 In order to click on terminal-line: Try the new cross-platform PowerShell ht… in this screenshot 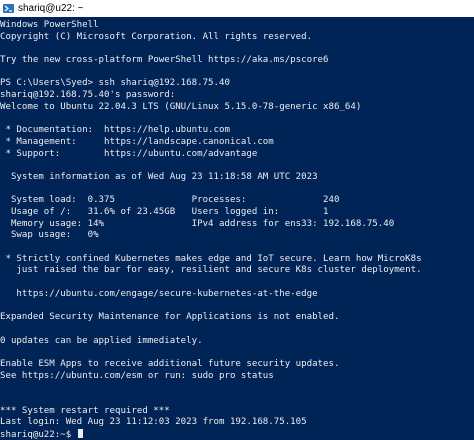, I will do `click(164, 60)`.